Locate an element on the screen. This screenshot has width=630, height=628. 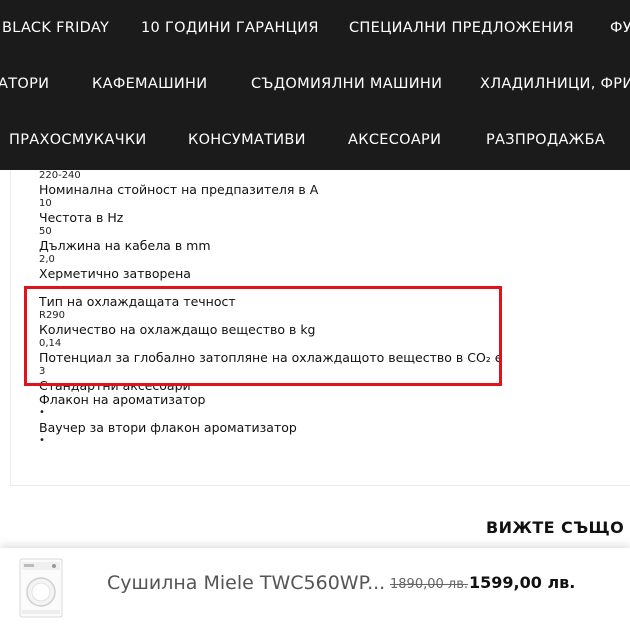
coolant-type-value: R290 is located at coordinates (52, 315).